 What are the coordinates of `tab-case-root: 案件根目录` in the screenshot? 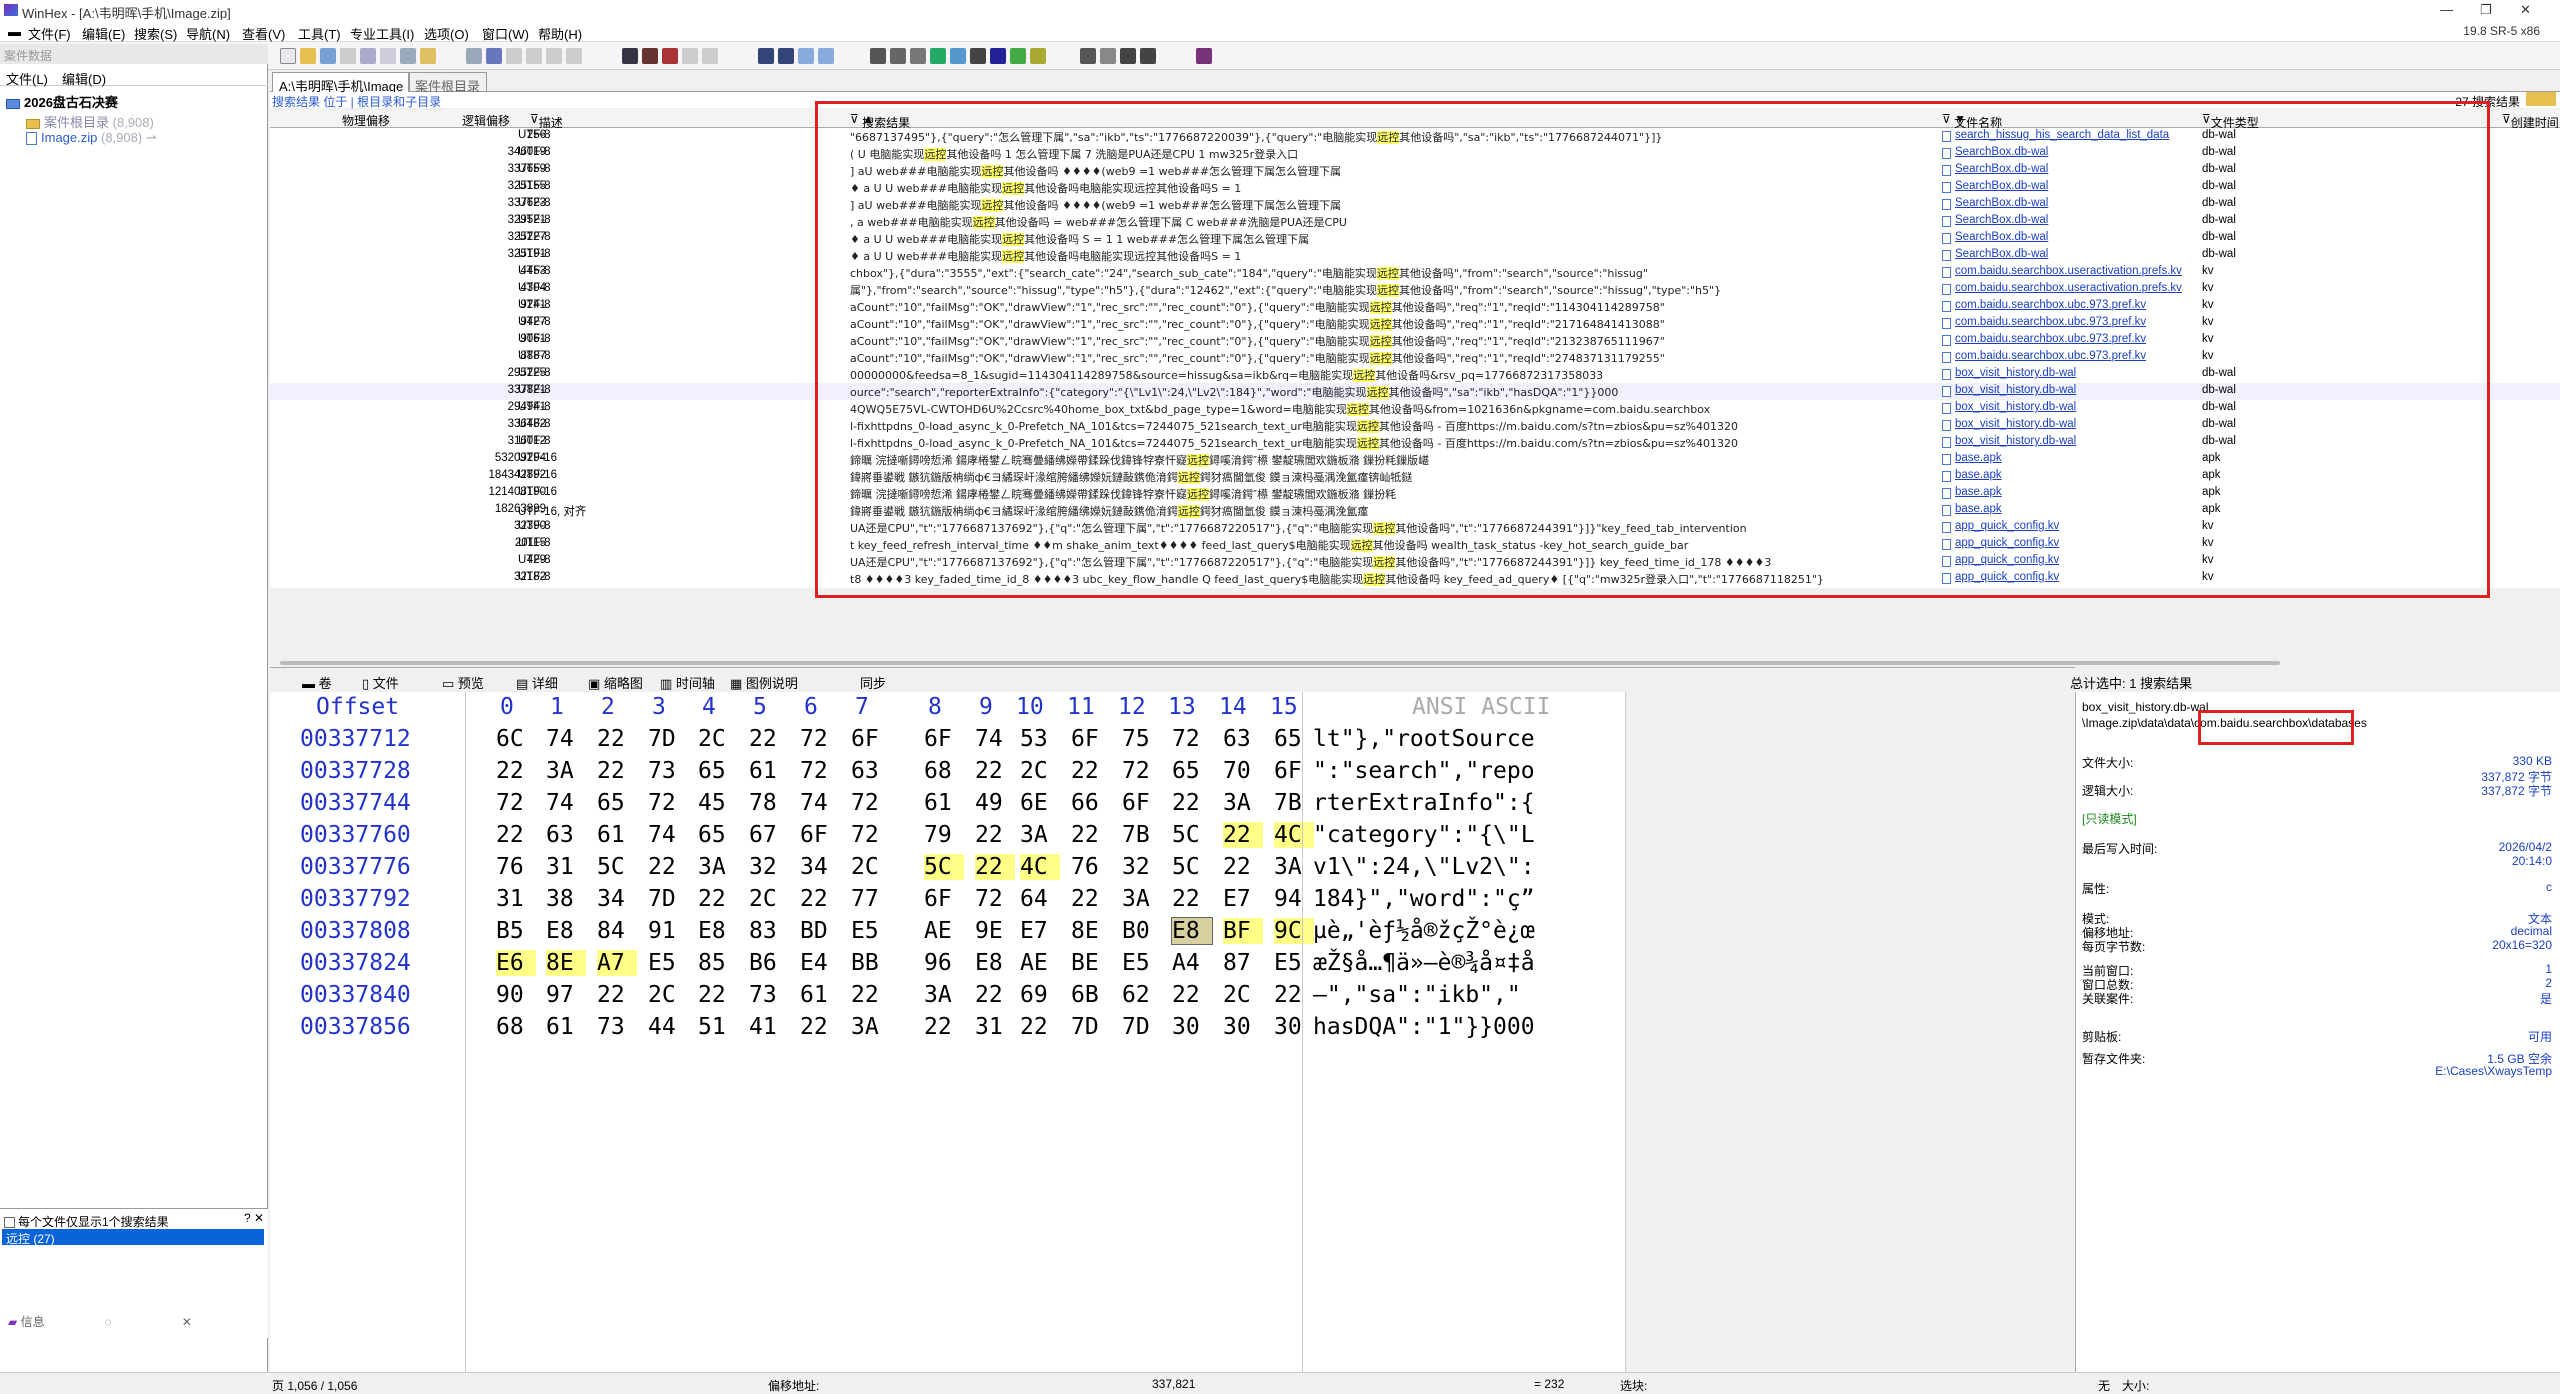 It's located at (448, 83).